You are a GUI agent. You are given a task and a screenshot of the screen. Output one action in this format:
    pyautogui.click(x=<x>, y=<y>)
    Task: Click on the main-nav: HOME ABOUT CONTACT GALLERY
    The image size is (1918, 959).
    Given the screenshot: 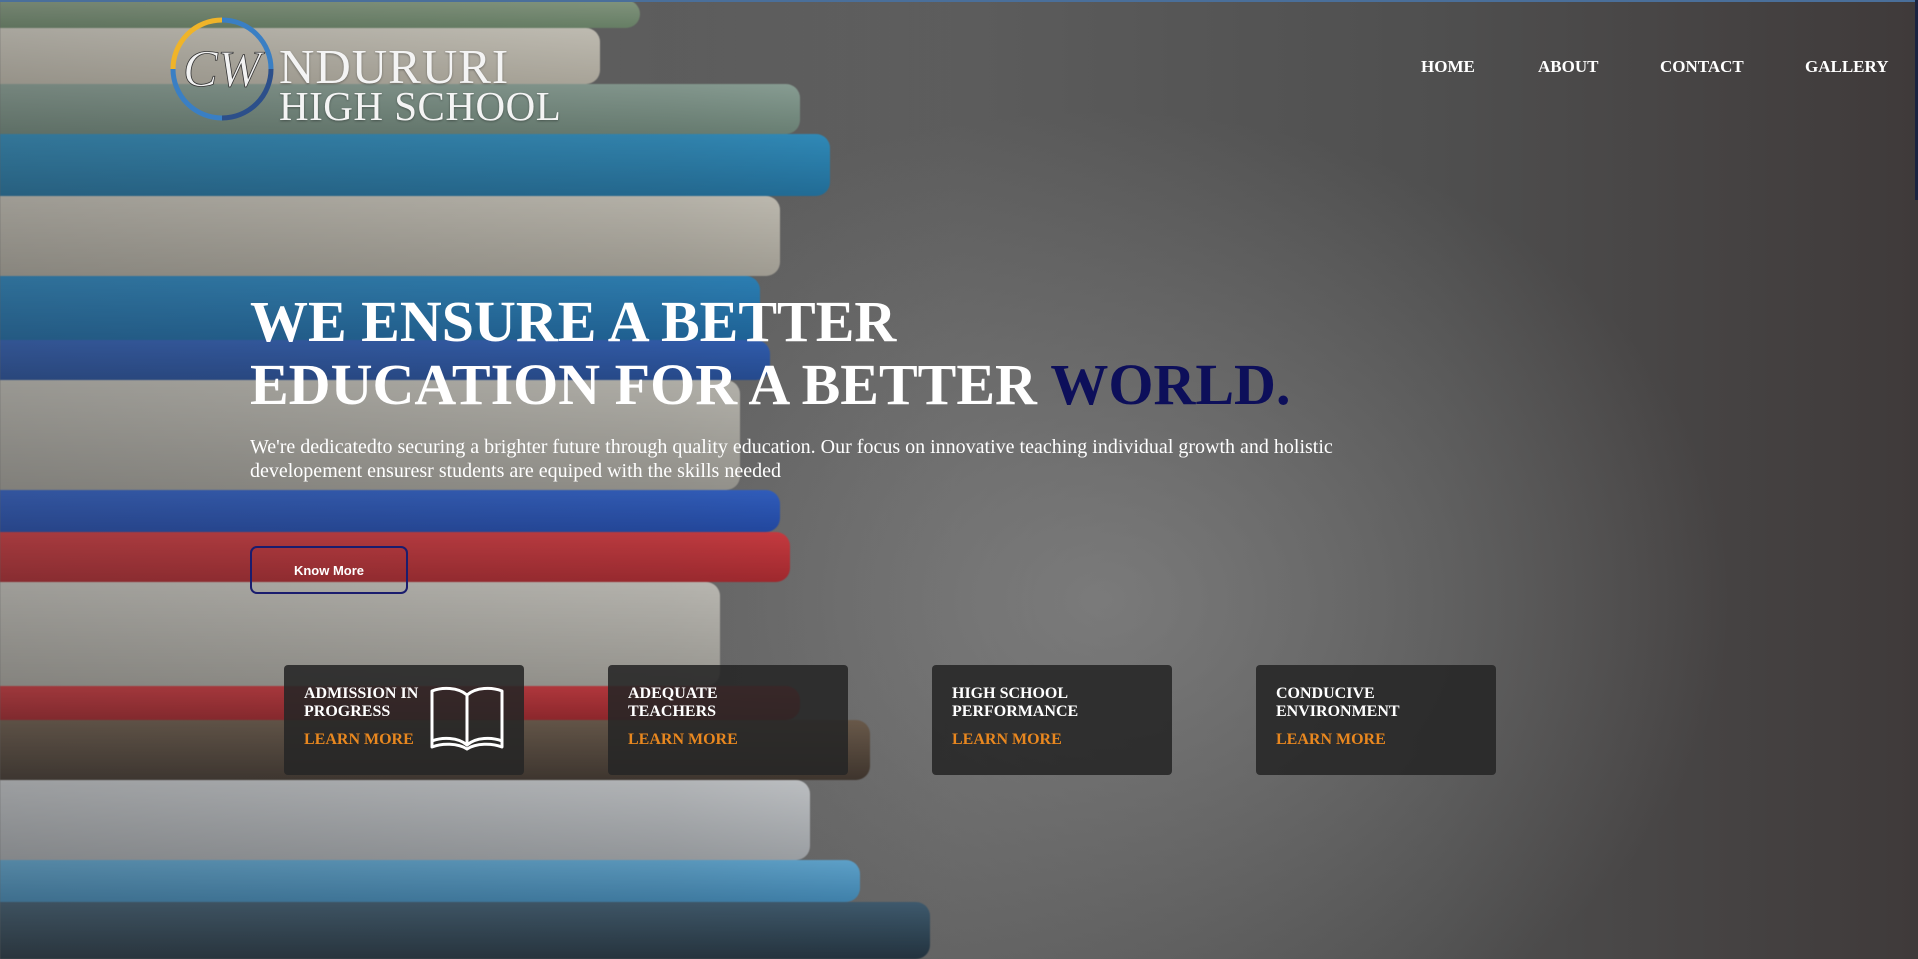 What is the action you would take?
    pyautogui.click(x=1620, y=68)
    